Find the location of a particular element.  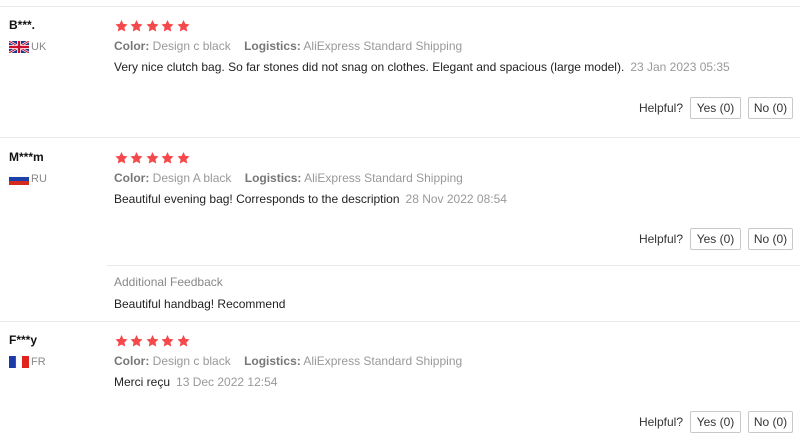

additional-feedback-text: Beautiful handbag! Recommend is located at coordinates (200, 304).